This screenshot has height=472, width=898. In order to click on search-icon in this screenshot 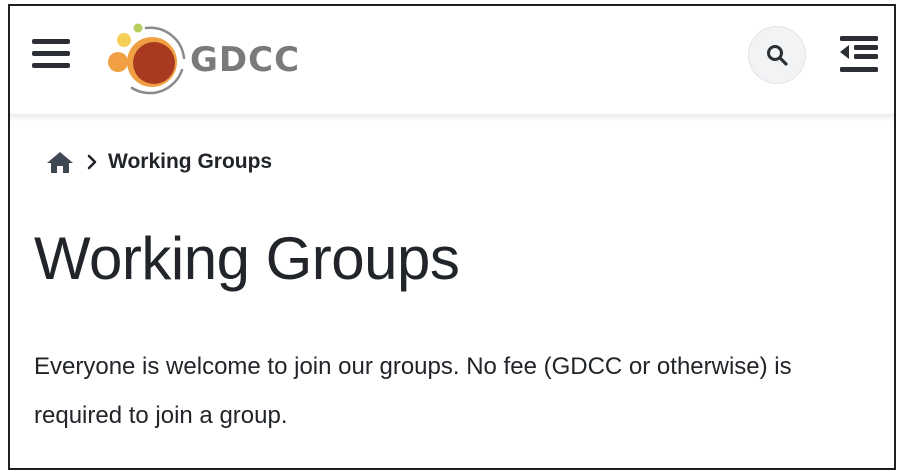, I will do `click(777, 55)`.